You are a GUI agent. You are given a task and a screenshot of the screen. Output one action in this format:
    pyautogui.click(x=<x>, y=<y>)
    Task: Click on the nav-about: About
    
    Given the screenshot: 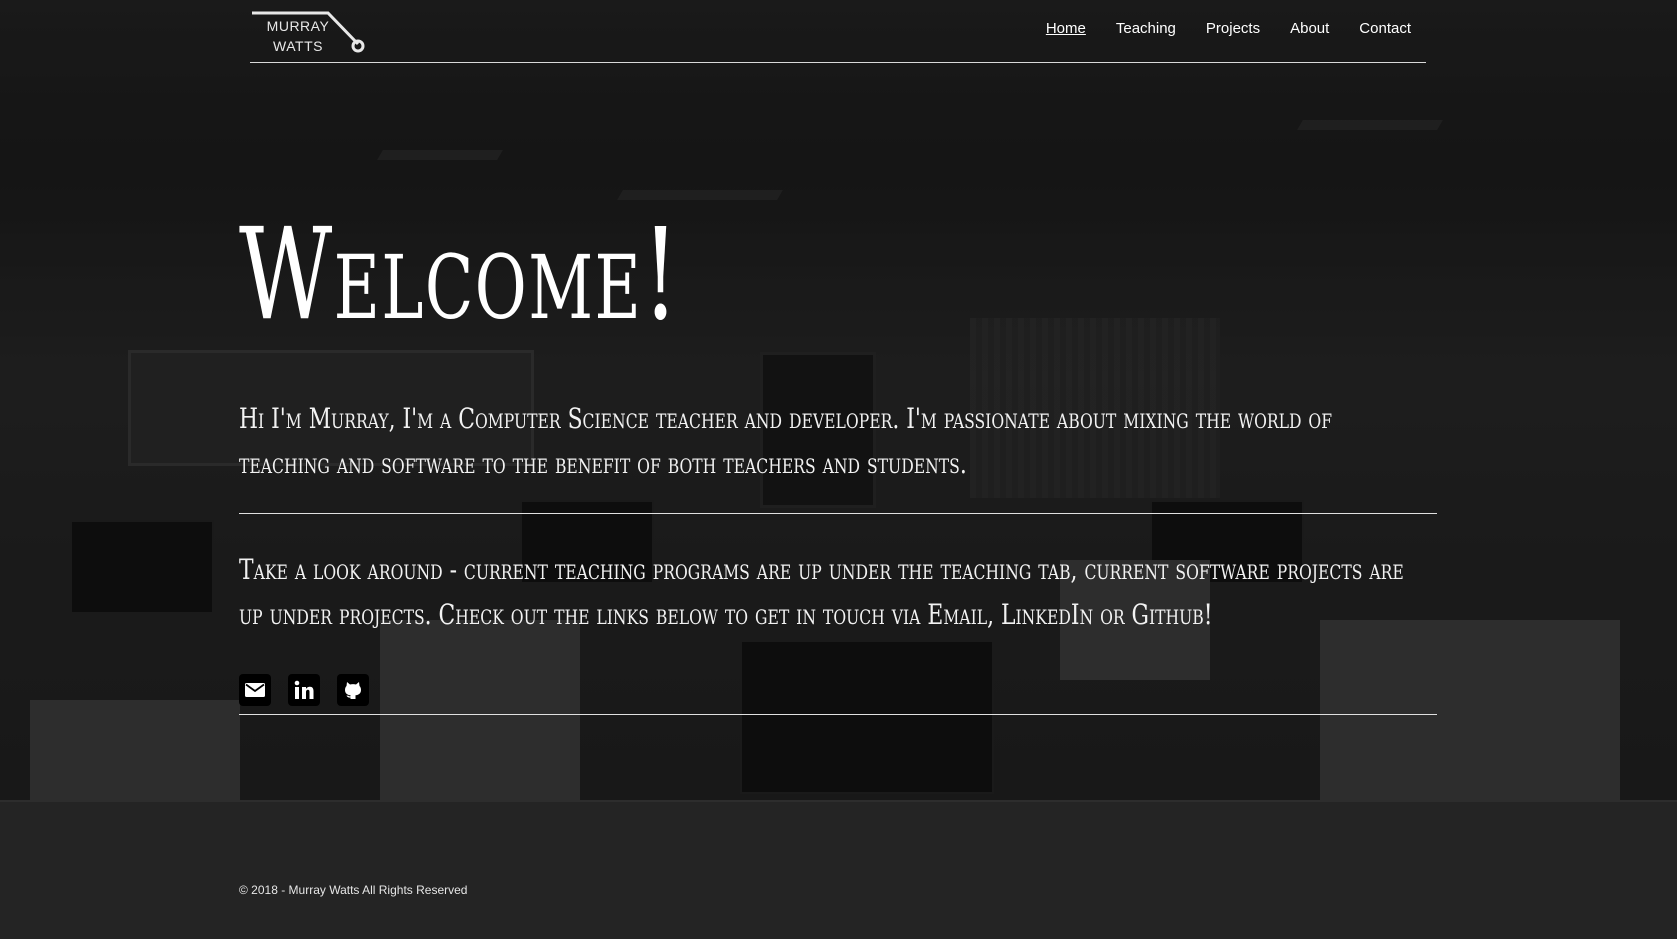 What is the action you would take?
    pyautogui.click(x=1309, y=28)
    